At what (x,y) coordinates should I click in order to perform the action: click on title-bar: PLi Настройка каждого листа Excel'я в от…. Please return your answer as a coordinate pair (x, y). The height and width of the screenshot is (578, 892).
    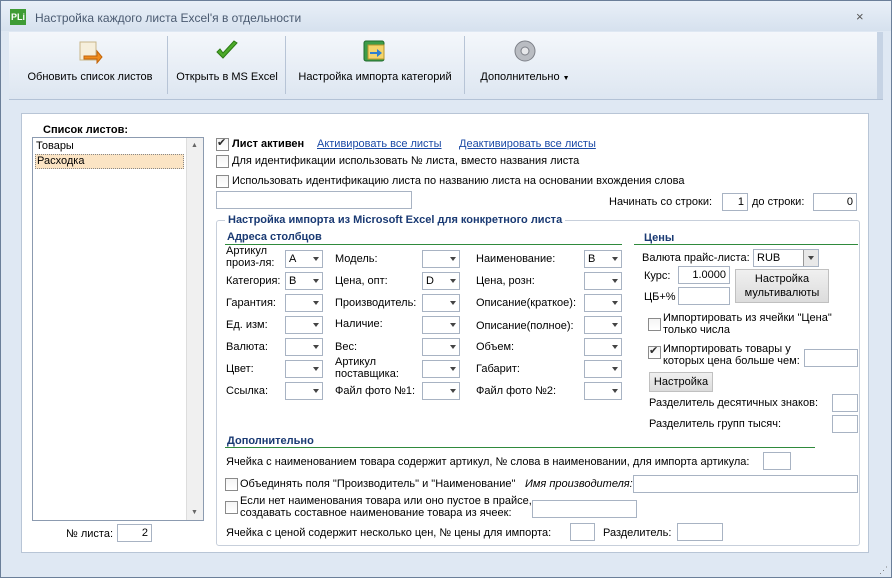
    Looking at the image, I should click on (446, 16).